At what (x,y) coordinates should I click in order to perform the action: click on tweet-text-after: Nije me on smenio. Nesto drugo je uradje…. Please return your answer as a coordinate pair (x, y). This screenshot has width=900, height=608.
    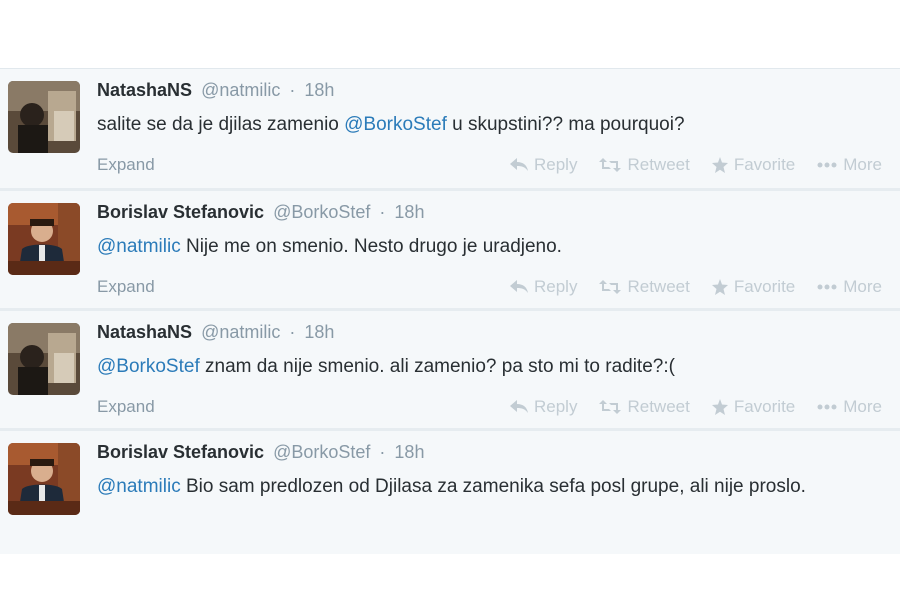
    Looking at the image, I should click on (371, 246).